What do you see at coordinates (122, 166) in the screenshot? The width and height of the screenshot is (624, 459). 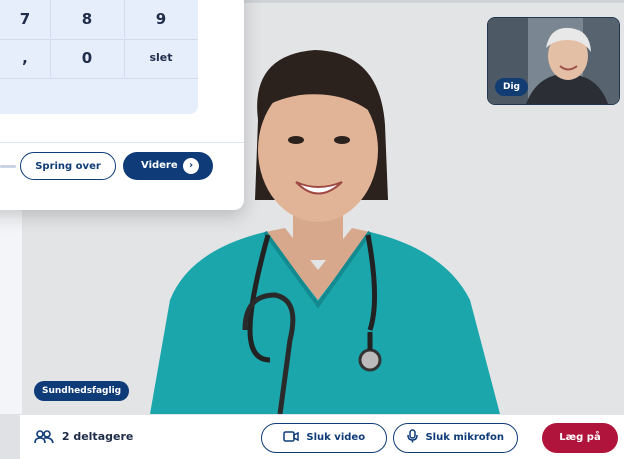 I see `dialog-footer: Spring over Videre ›` at bounding box center [122, 166].